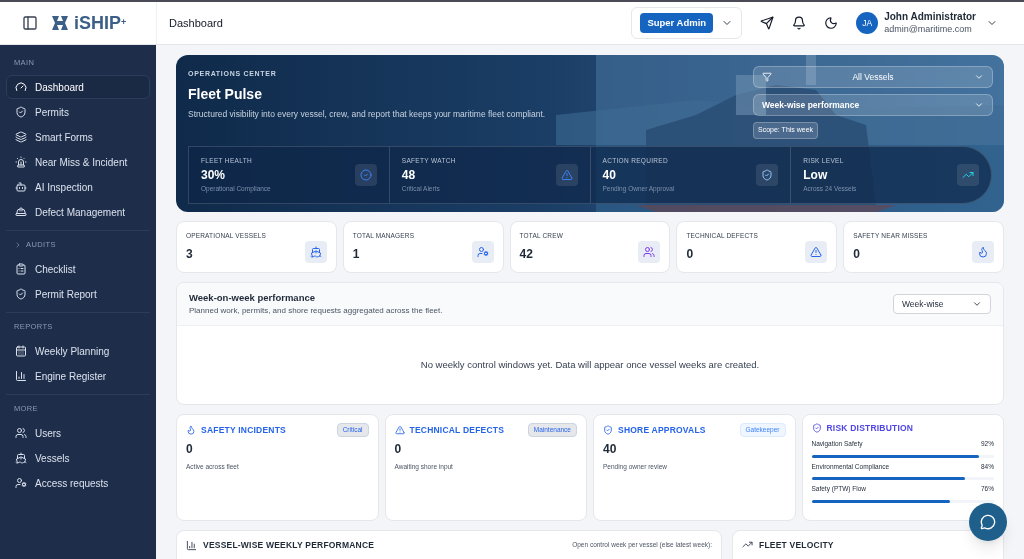 This screenshot has width=1024, height=559. Describe the element at coordinates (796, 545) in the screenshot. I see `card-title: FLEET VELOCITY` at that location.